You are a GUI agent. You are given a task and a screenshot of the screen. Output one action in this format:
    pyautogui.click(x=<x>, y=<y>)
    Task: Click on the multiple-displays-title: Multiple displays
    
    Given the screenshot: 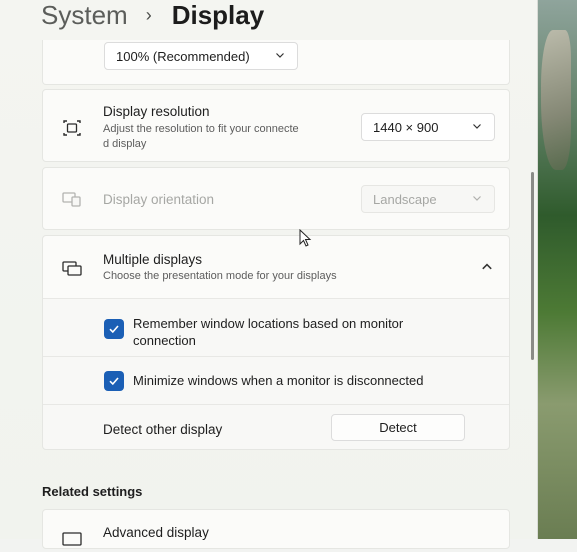 What is the action you would take?
    pyautogui.click(x=153, y=259)
    